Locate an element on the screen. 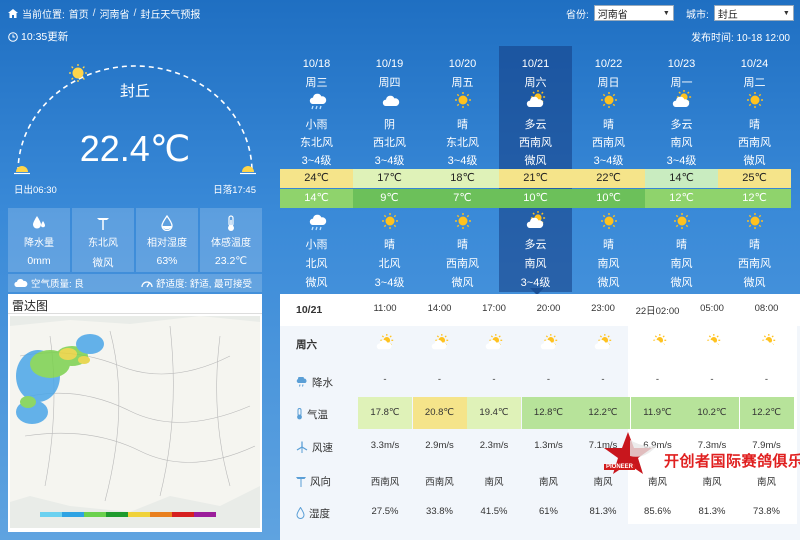 Image resolution: width=800 pixels, height=540 pixels. day-date: 10/24 is located at coordinates (754, 64).